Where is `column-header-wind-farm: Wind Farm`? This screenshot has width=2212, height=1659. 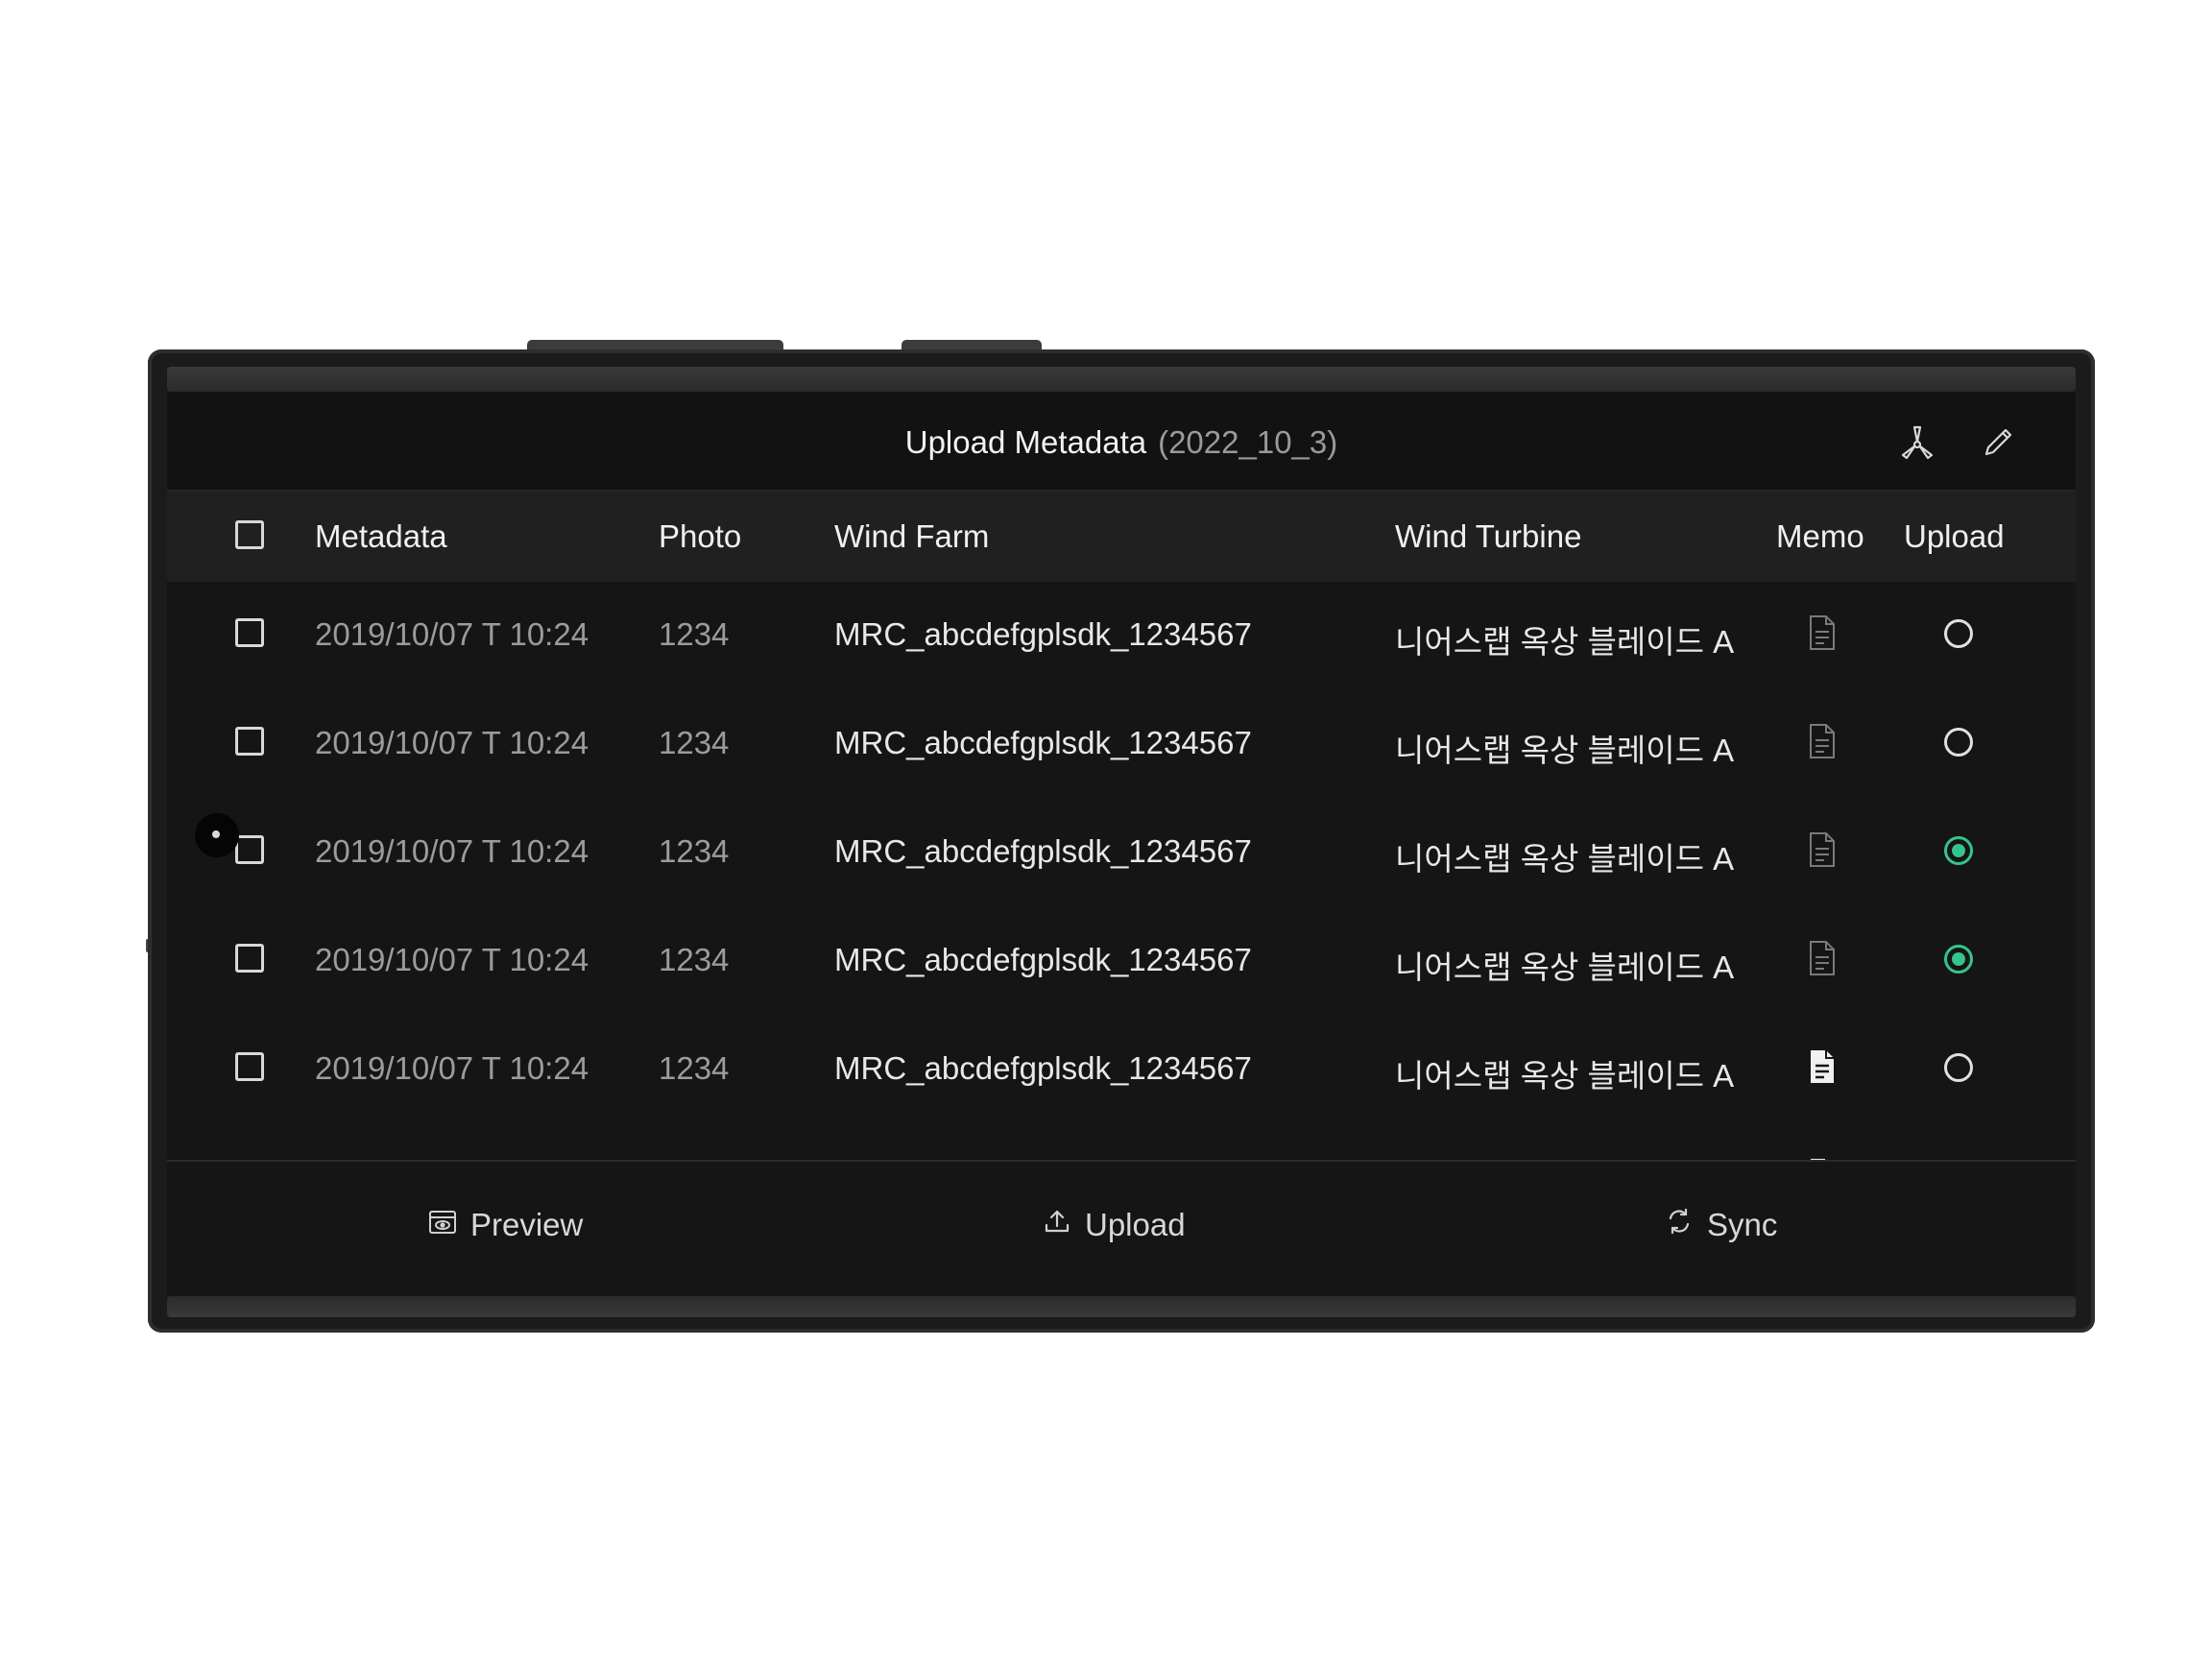 column-header-wind-farm: Wind Farm is located at coordinates (911, 536).